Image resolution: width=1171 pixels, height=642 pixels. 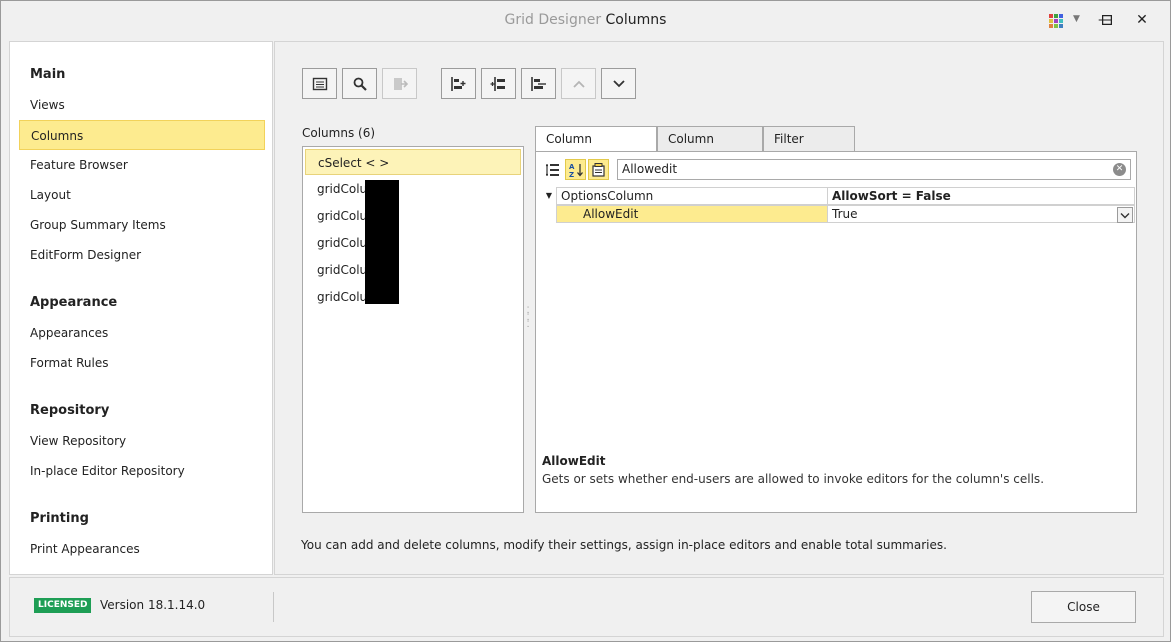 I want to click on alphabetical-button: AZ, so click(x=575, y=169).